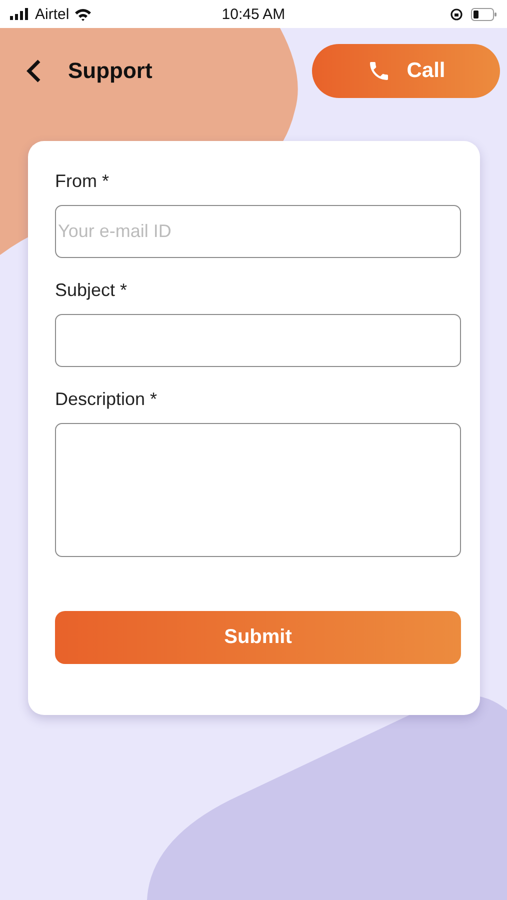  Describe the element at coordinates (483, 14) in the screenshot. I see `battery-icon` at that location.